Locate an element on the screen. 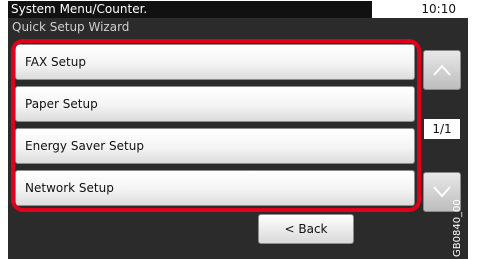 The height and width of the screenshot is (259, 477). chevron-down-icon is located at coordinates (442, 192).